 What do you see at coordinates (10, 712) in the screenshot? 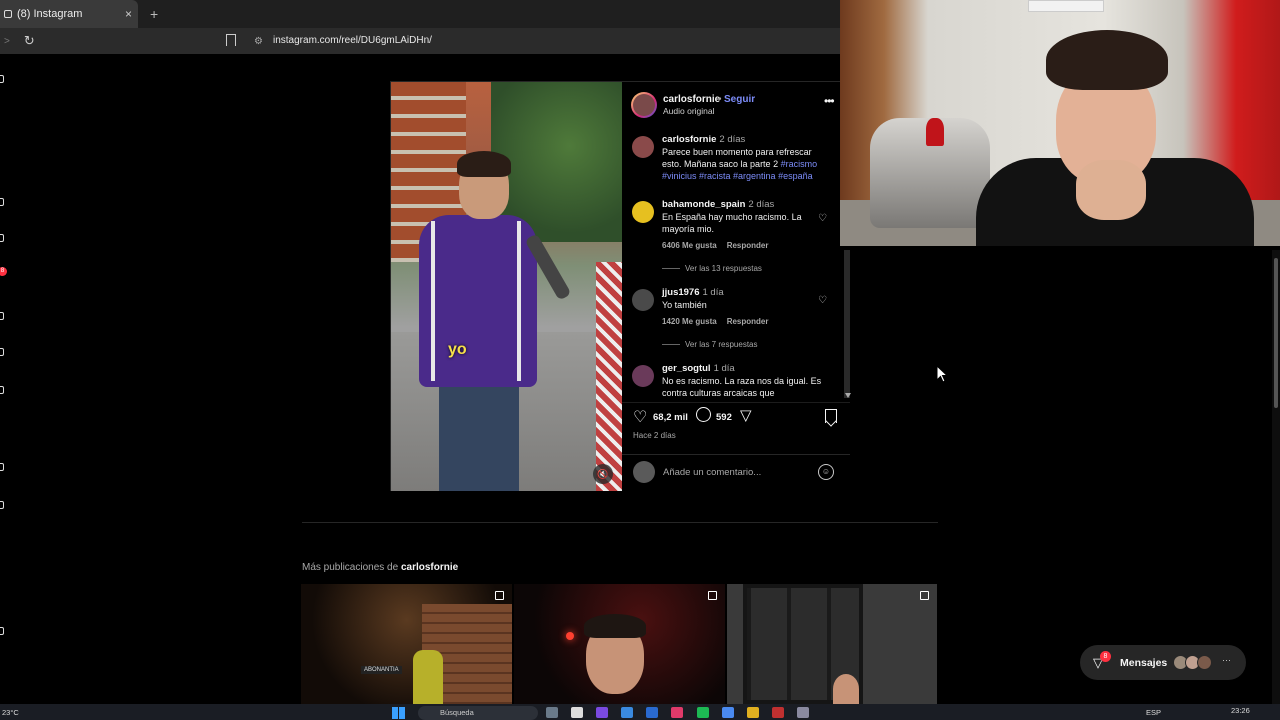
I see `weather-widget: 23°C` at bounding box center [10, 712].